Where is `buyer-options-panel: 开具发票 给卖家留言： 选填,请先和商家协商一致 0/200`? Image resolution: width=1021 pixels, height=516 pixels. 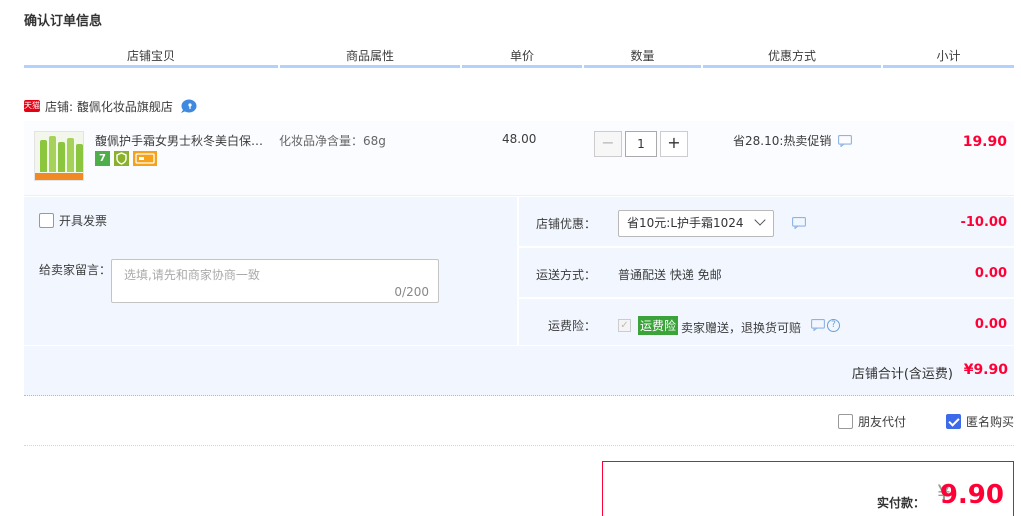 buyer-options-panel: 开具发票 给卖家留言： 选填,请先和商家协商一致 0/200 is located at coordinates (271, 271).